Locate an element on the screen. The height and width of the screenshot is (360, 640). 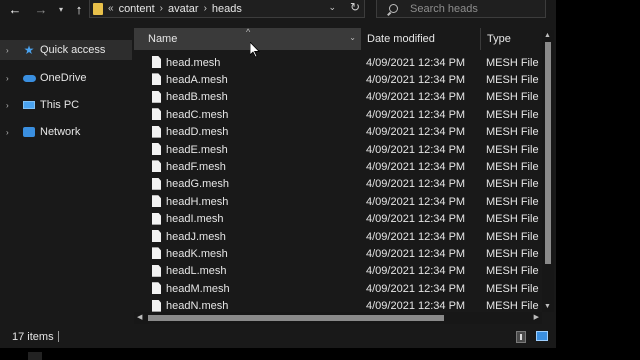
sort-ascending-icon: ^ is located at coordinates (248, 32).